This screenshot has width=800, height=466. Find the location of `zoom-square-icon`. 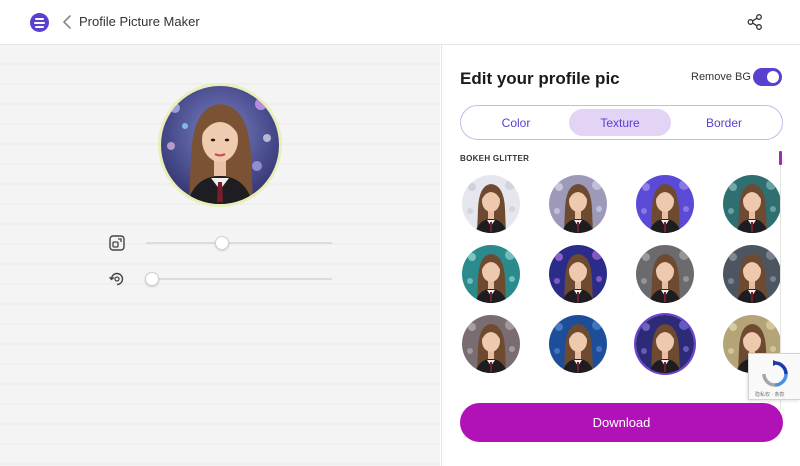

zoom-square-icon is located at coordinates (117, 243).